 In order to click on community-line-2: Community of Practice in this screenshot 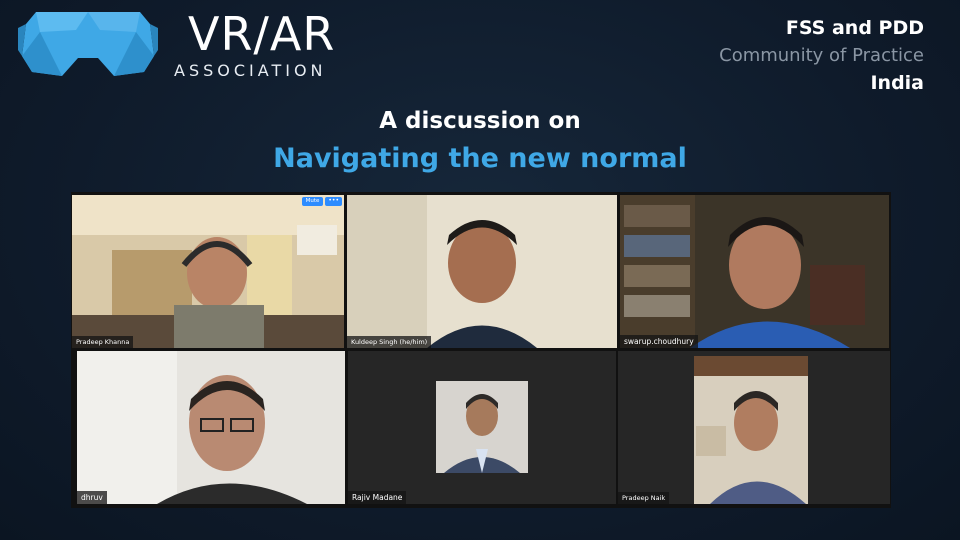, I will do `click(821, 55)`.